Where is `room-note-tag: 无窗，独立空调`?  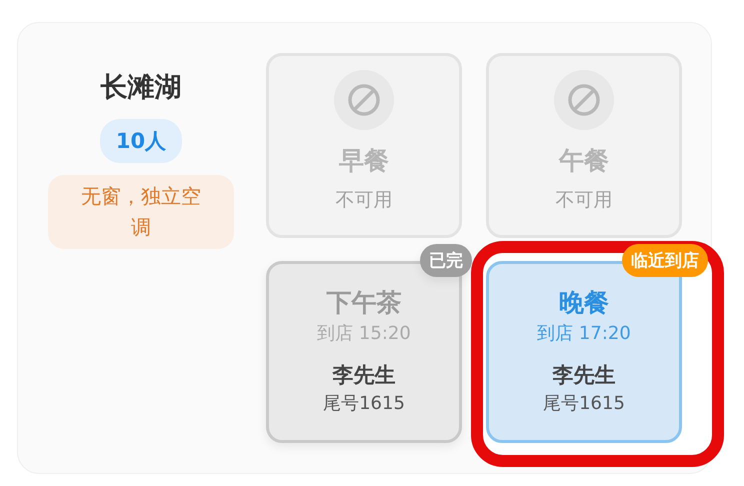 room-note-tag: 无窗，独立空调 is located at coordinates (141, 212).